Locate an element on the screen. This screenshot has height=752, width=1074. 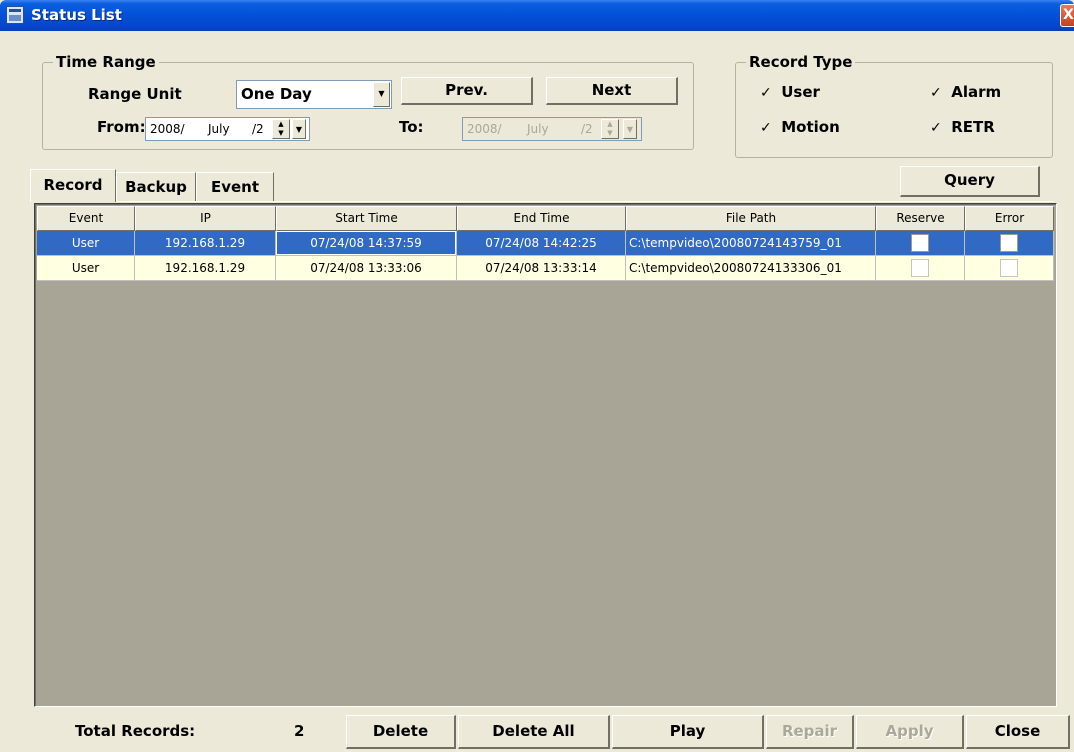
delete-all-button: Delete All is located at coordinates (534, 732).